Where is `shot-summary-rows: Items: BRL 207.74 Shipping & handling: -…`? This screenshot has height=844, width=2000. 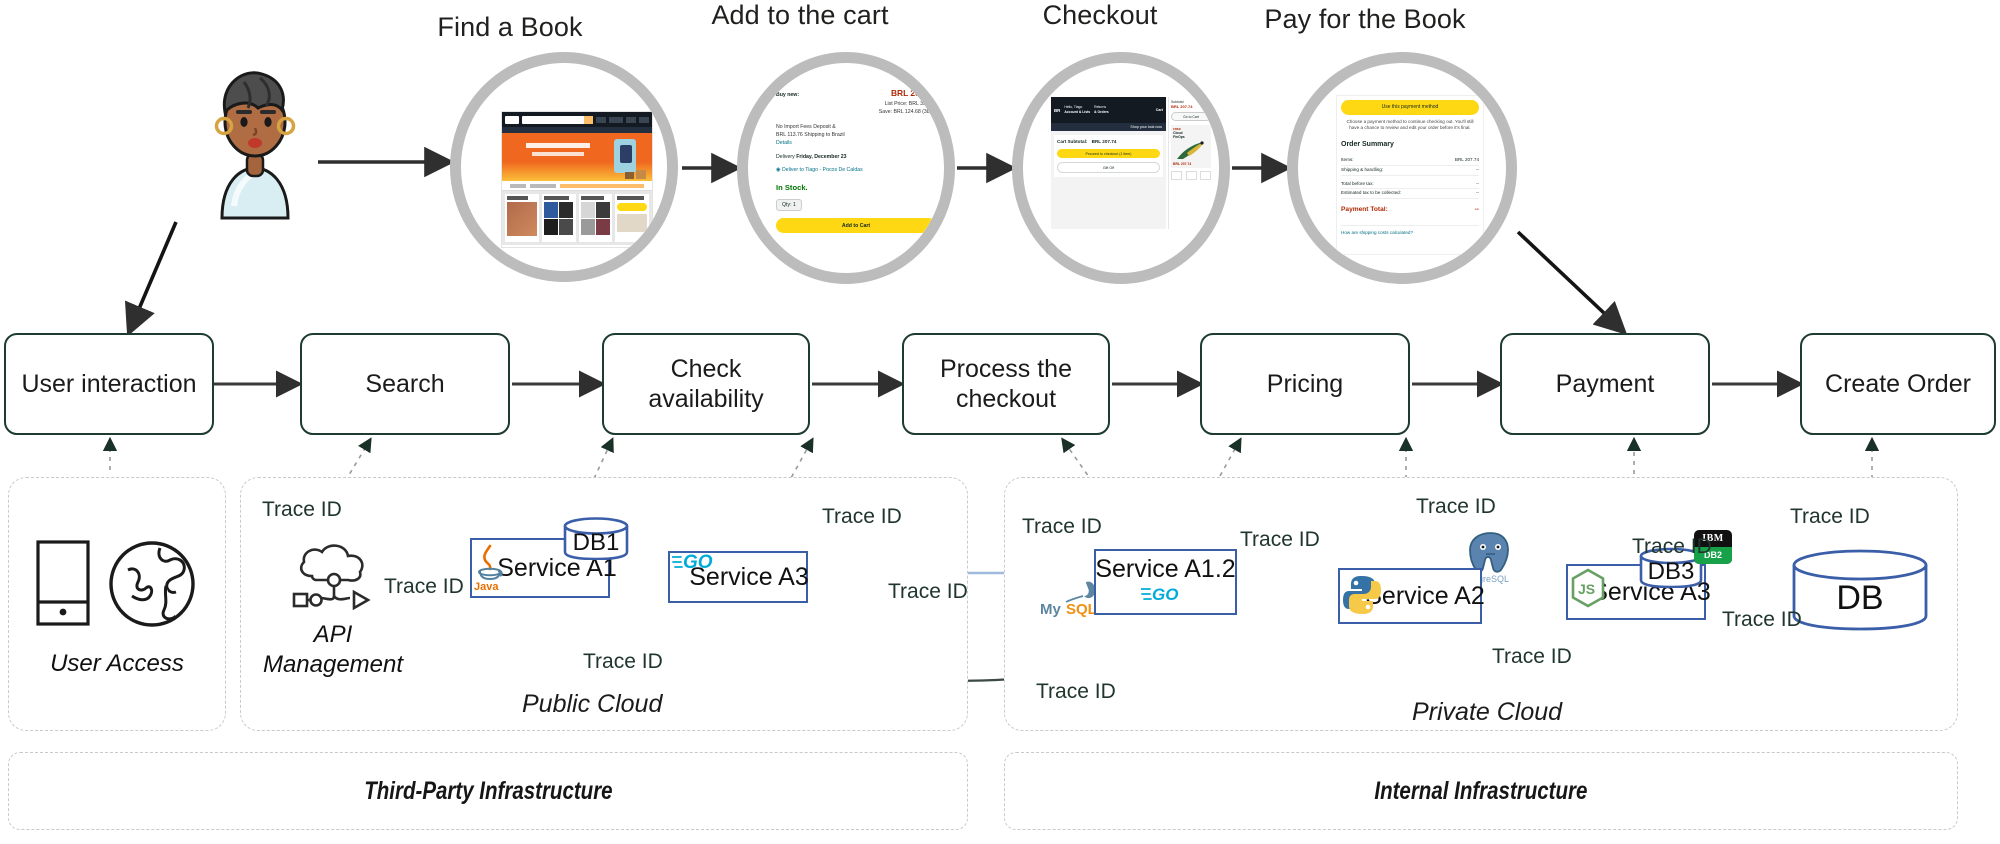 shot-summary-rows: Items: BRL 207.74 Shipping & handling: -… is located at coordinates (1410, 178).